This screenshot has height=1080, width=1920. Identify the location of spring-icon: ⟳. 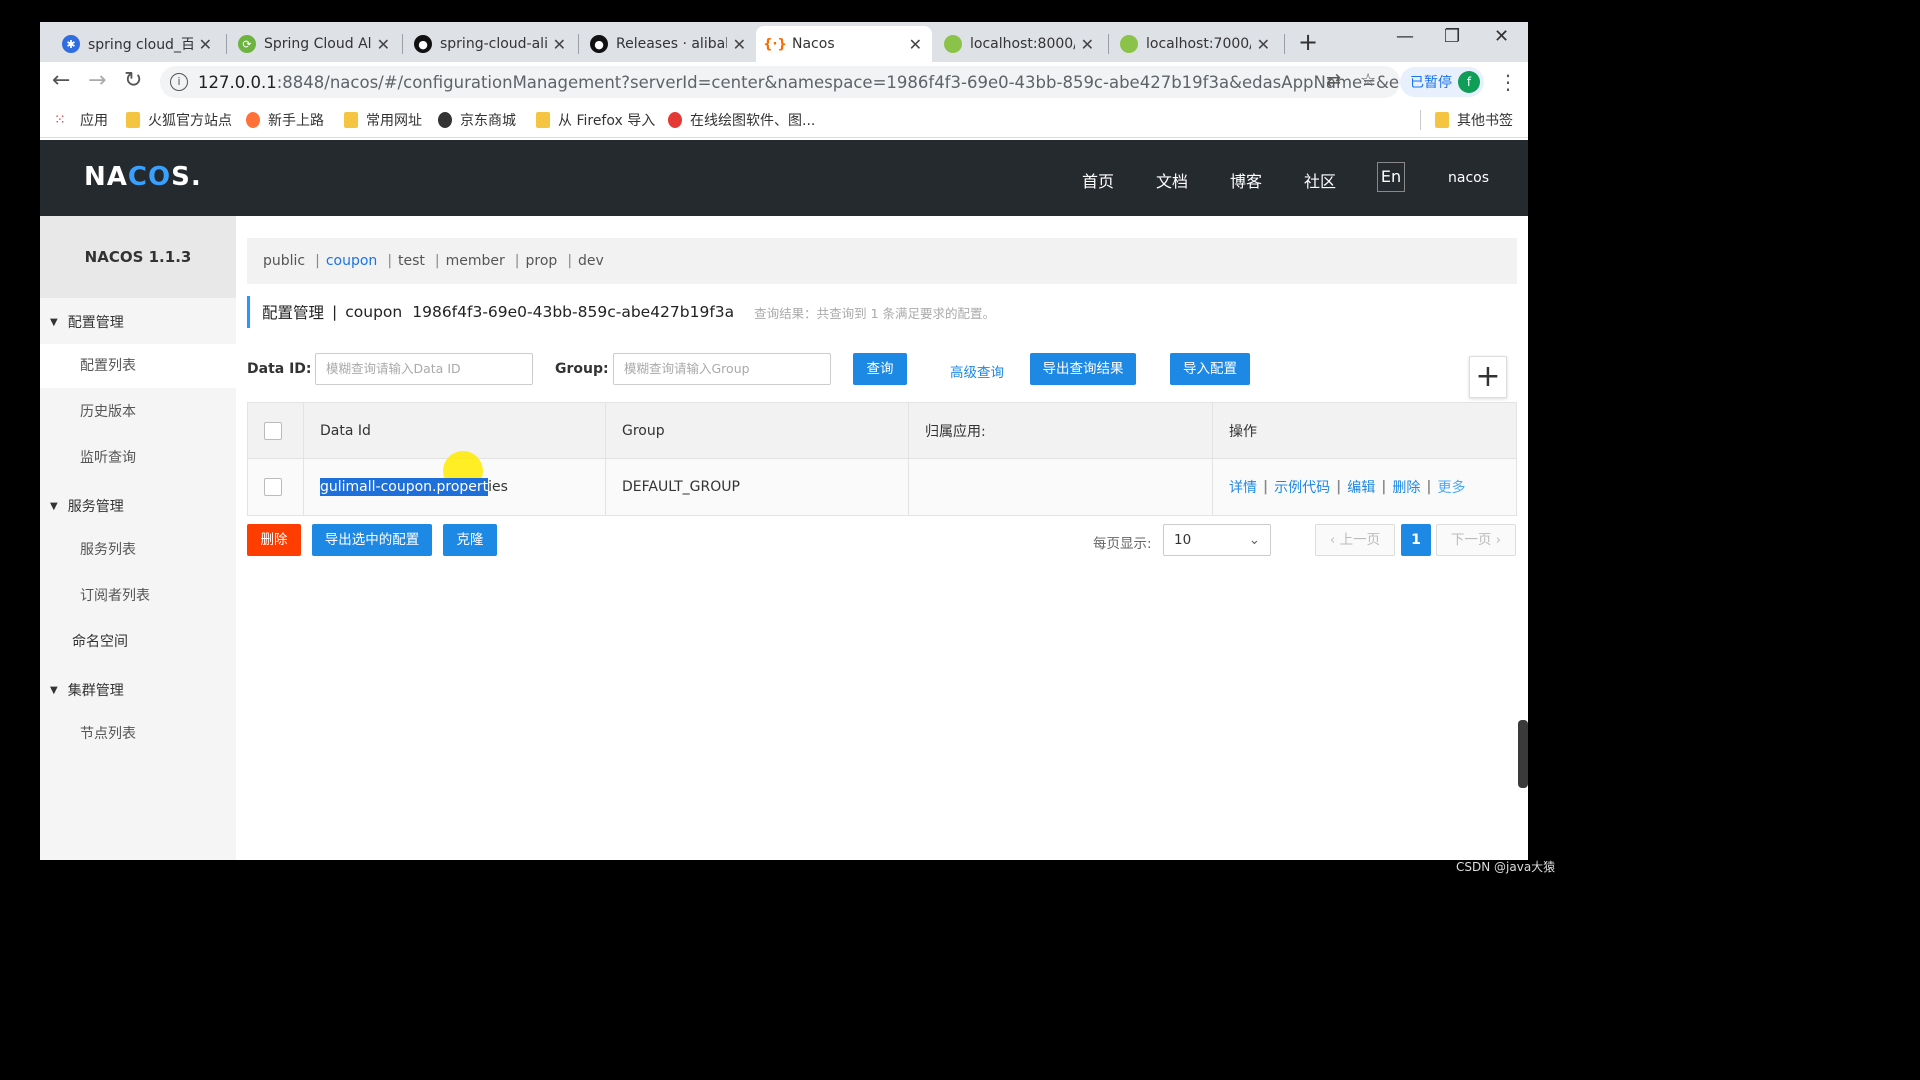
(247, 44).